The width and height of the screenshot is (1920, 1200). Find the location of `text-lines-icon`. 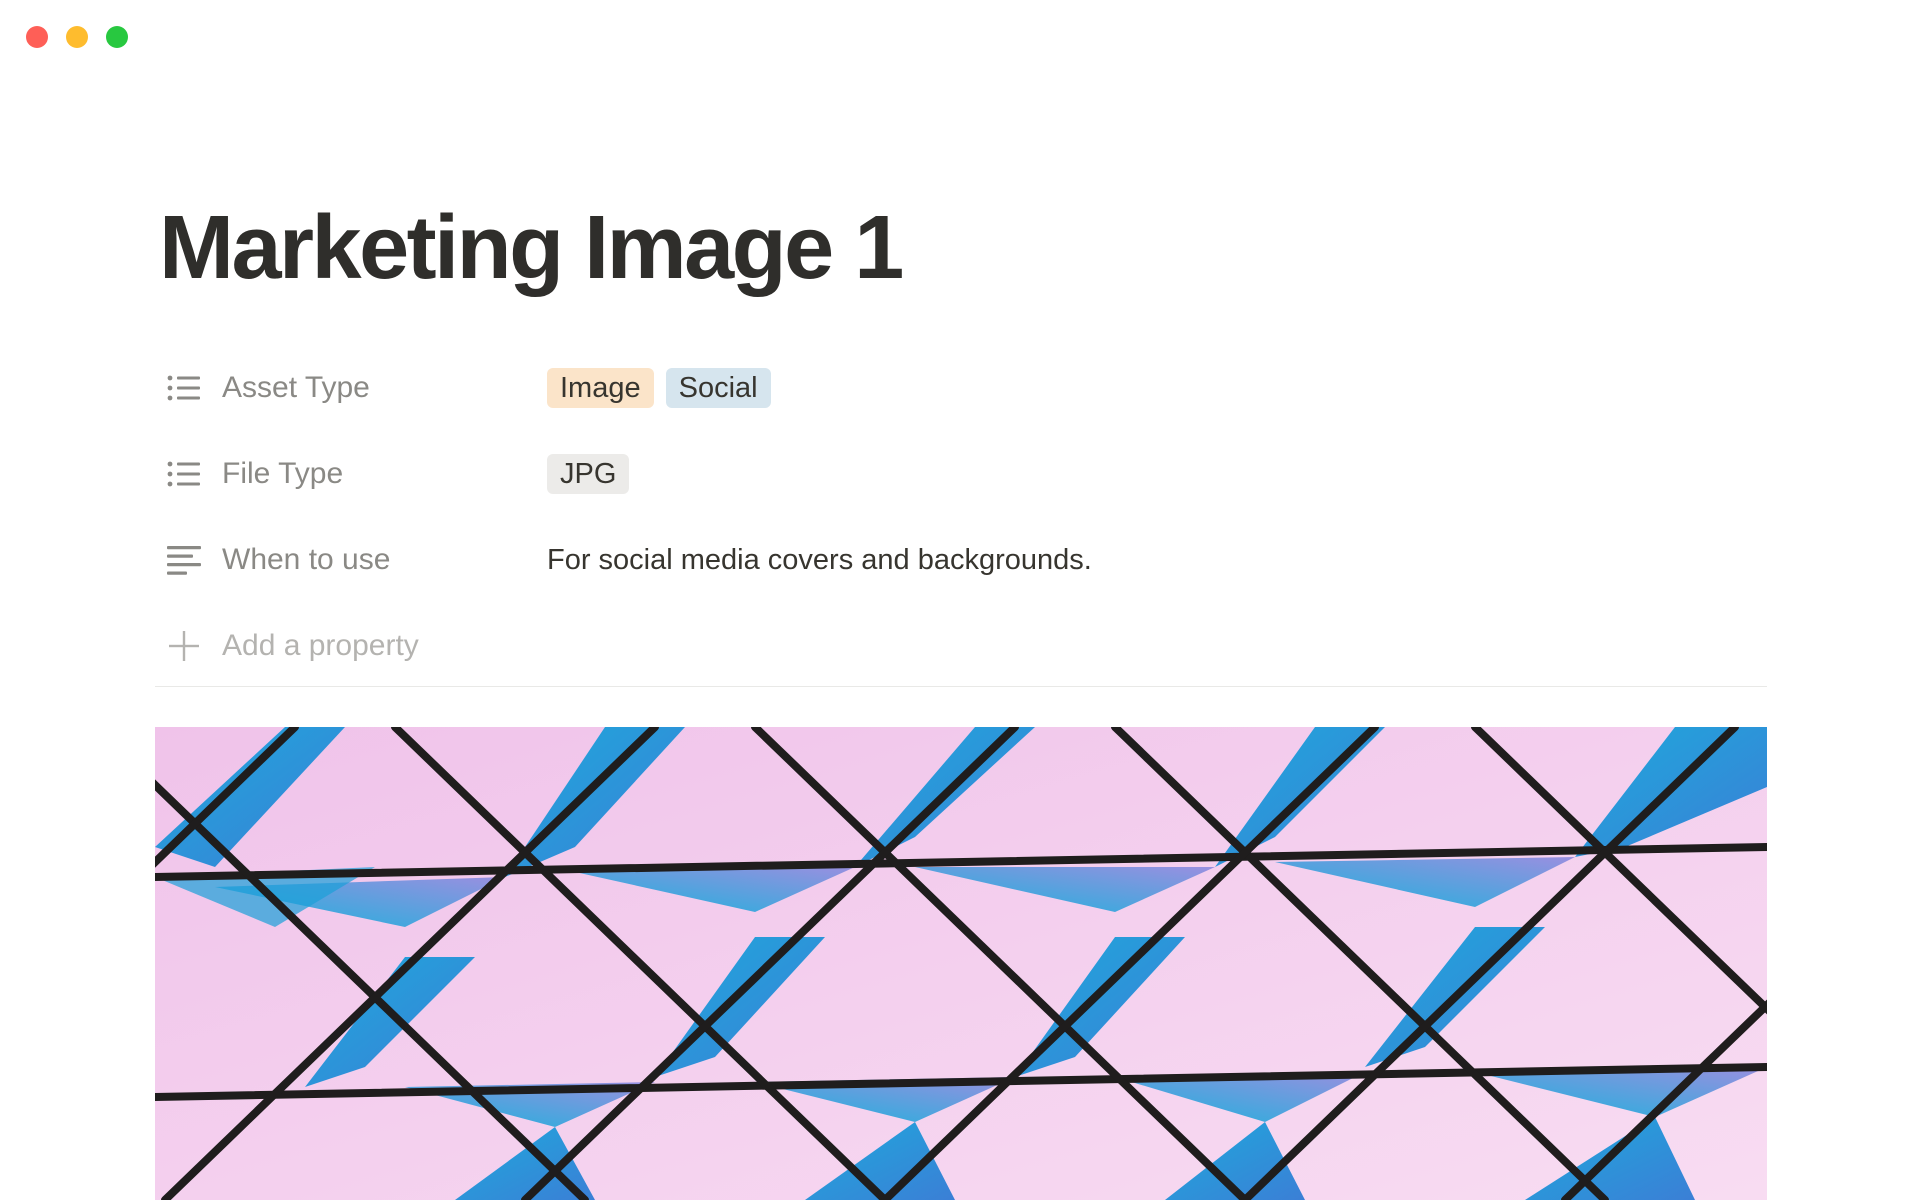

text-lines-icon is located at coordinates (184, 560).